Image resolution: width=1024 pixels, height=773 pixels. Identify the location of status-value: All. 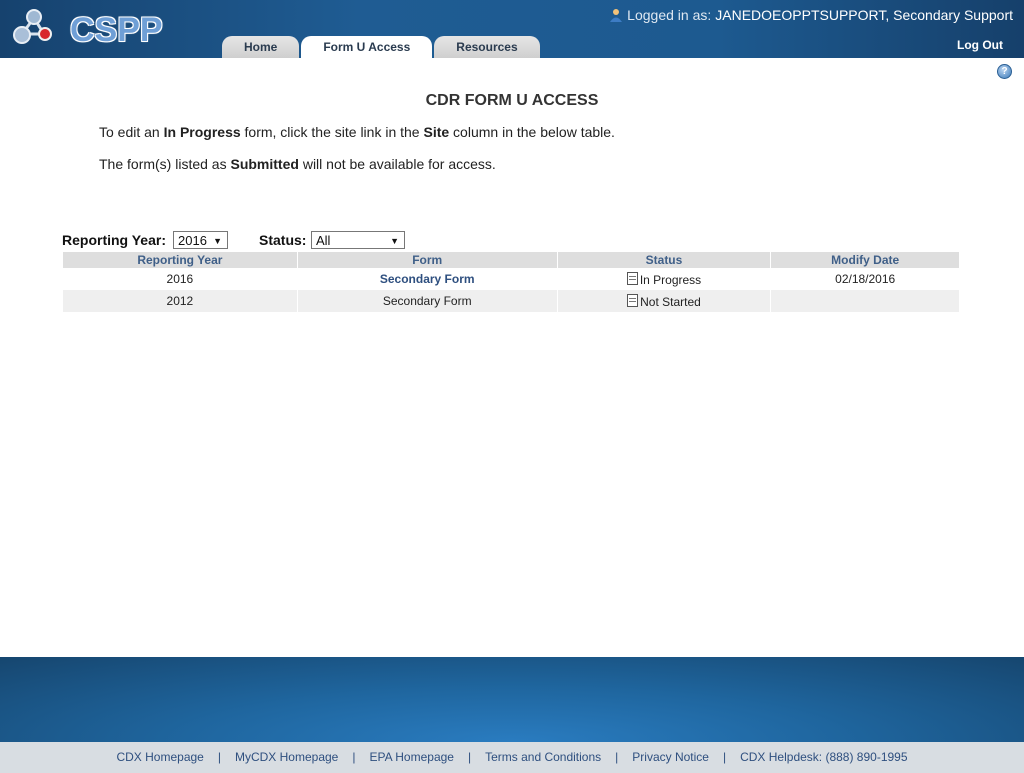
(323, 240).